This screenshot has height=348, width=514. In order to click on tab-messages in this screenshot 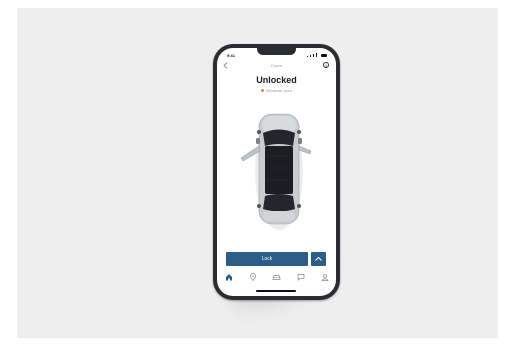, I will do `click(300, 277)`.